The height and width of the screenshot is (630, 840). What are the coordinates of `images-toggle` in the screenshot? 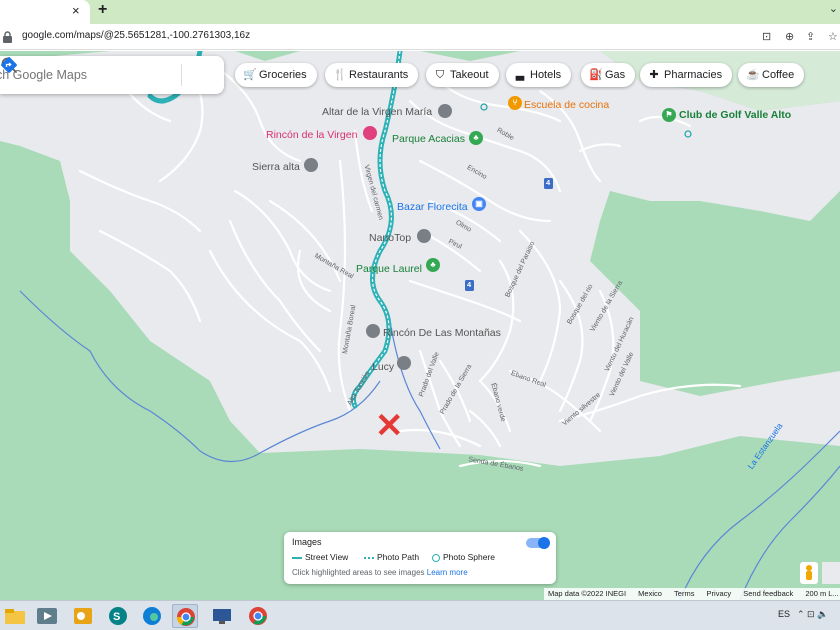 It's located at (538, 543).